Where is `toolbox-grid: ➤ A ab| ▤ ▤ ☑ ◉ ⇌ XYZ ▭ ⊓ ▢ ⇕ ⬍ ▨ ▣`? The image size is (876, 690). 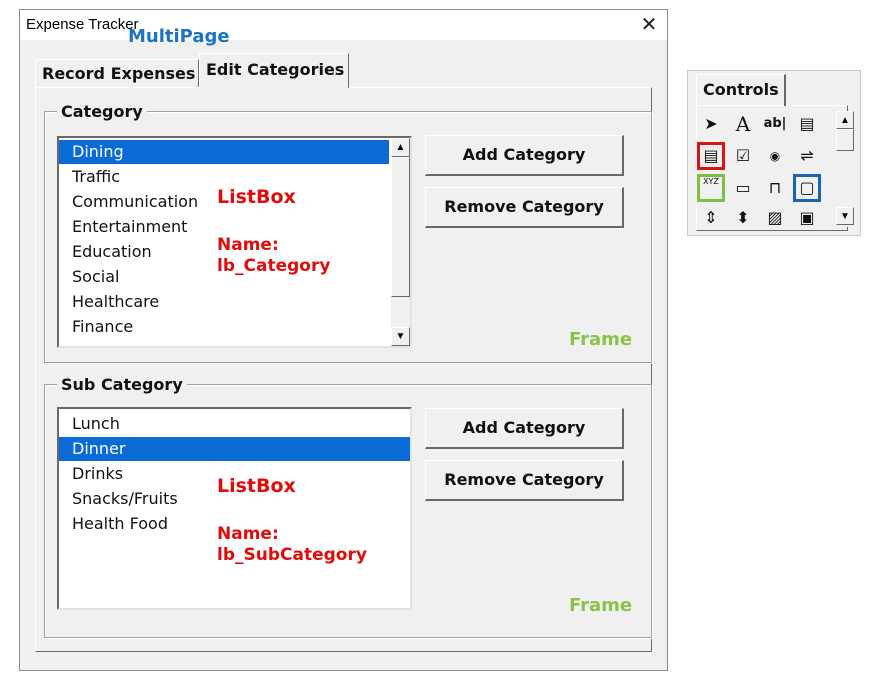 toolbox-grid: ➤ A ab| ▤ ▤ ☑ ◉ ⇌ XYZ ▭ ⊓ ▢ ⇕ ⬍ ▨ ▣ is located at coordinates (764, 171).